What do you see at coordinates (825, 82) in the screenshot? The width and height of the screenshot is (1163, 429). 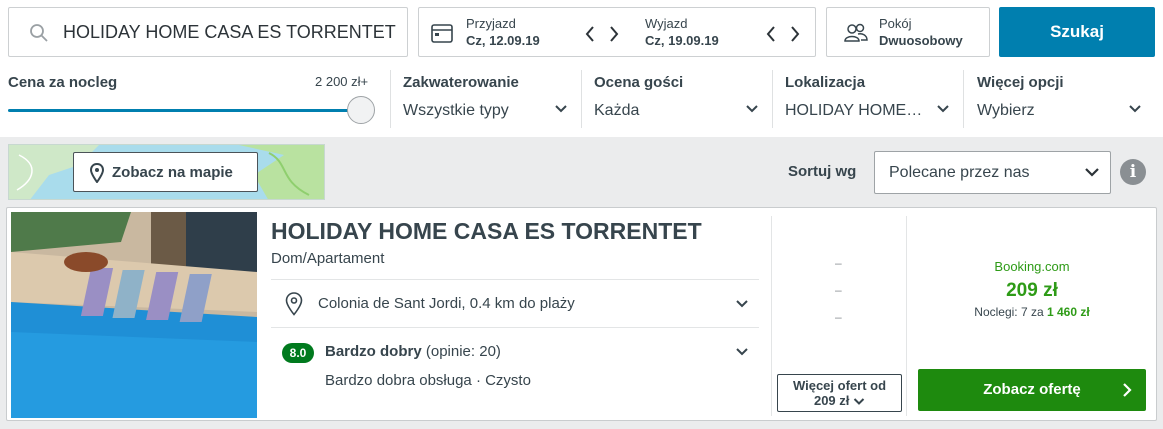 I see `location-filter-title: Lokalizacja` at bounding box center [825, 82].